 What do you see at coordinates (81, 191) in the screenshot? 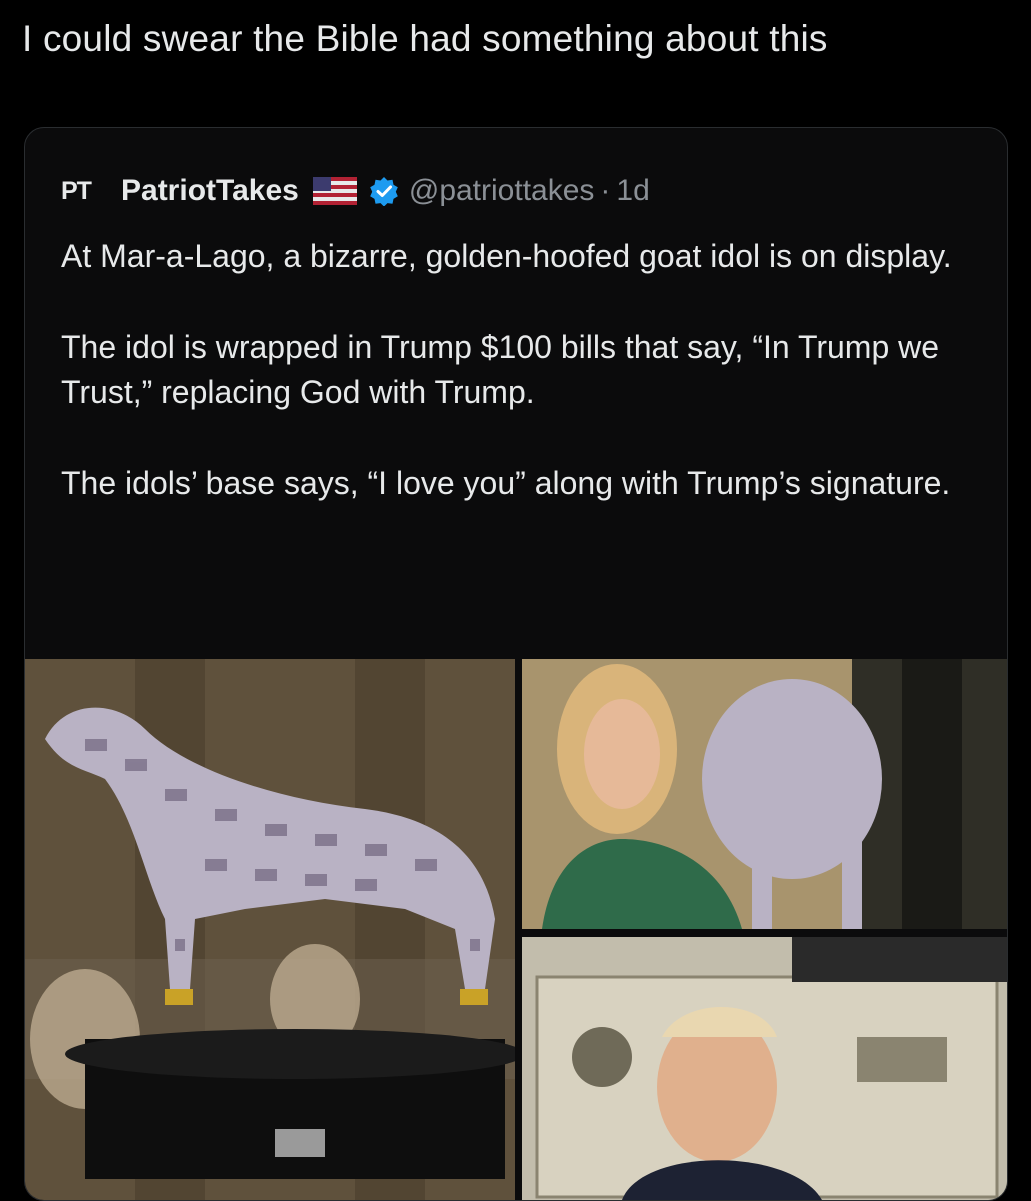
I see `avatar: PT` at bounding box center [81, 191].